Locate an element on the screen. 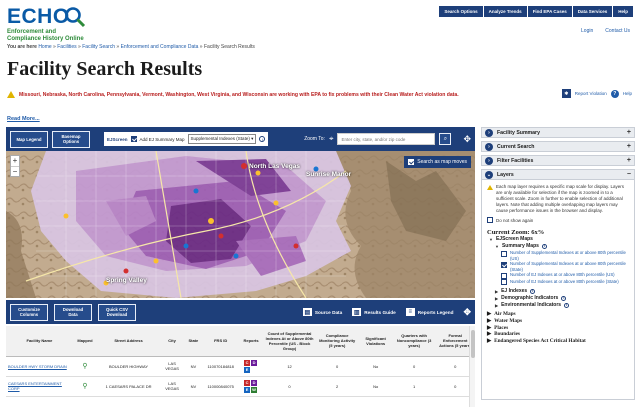 The height and width of the screenshot is (407, 640). nav-analyze-trends: Analyze Trends is located at coordinates (505, 11).